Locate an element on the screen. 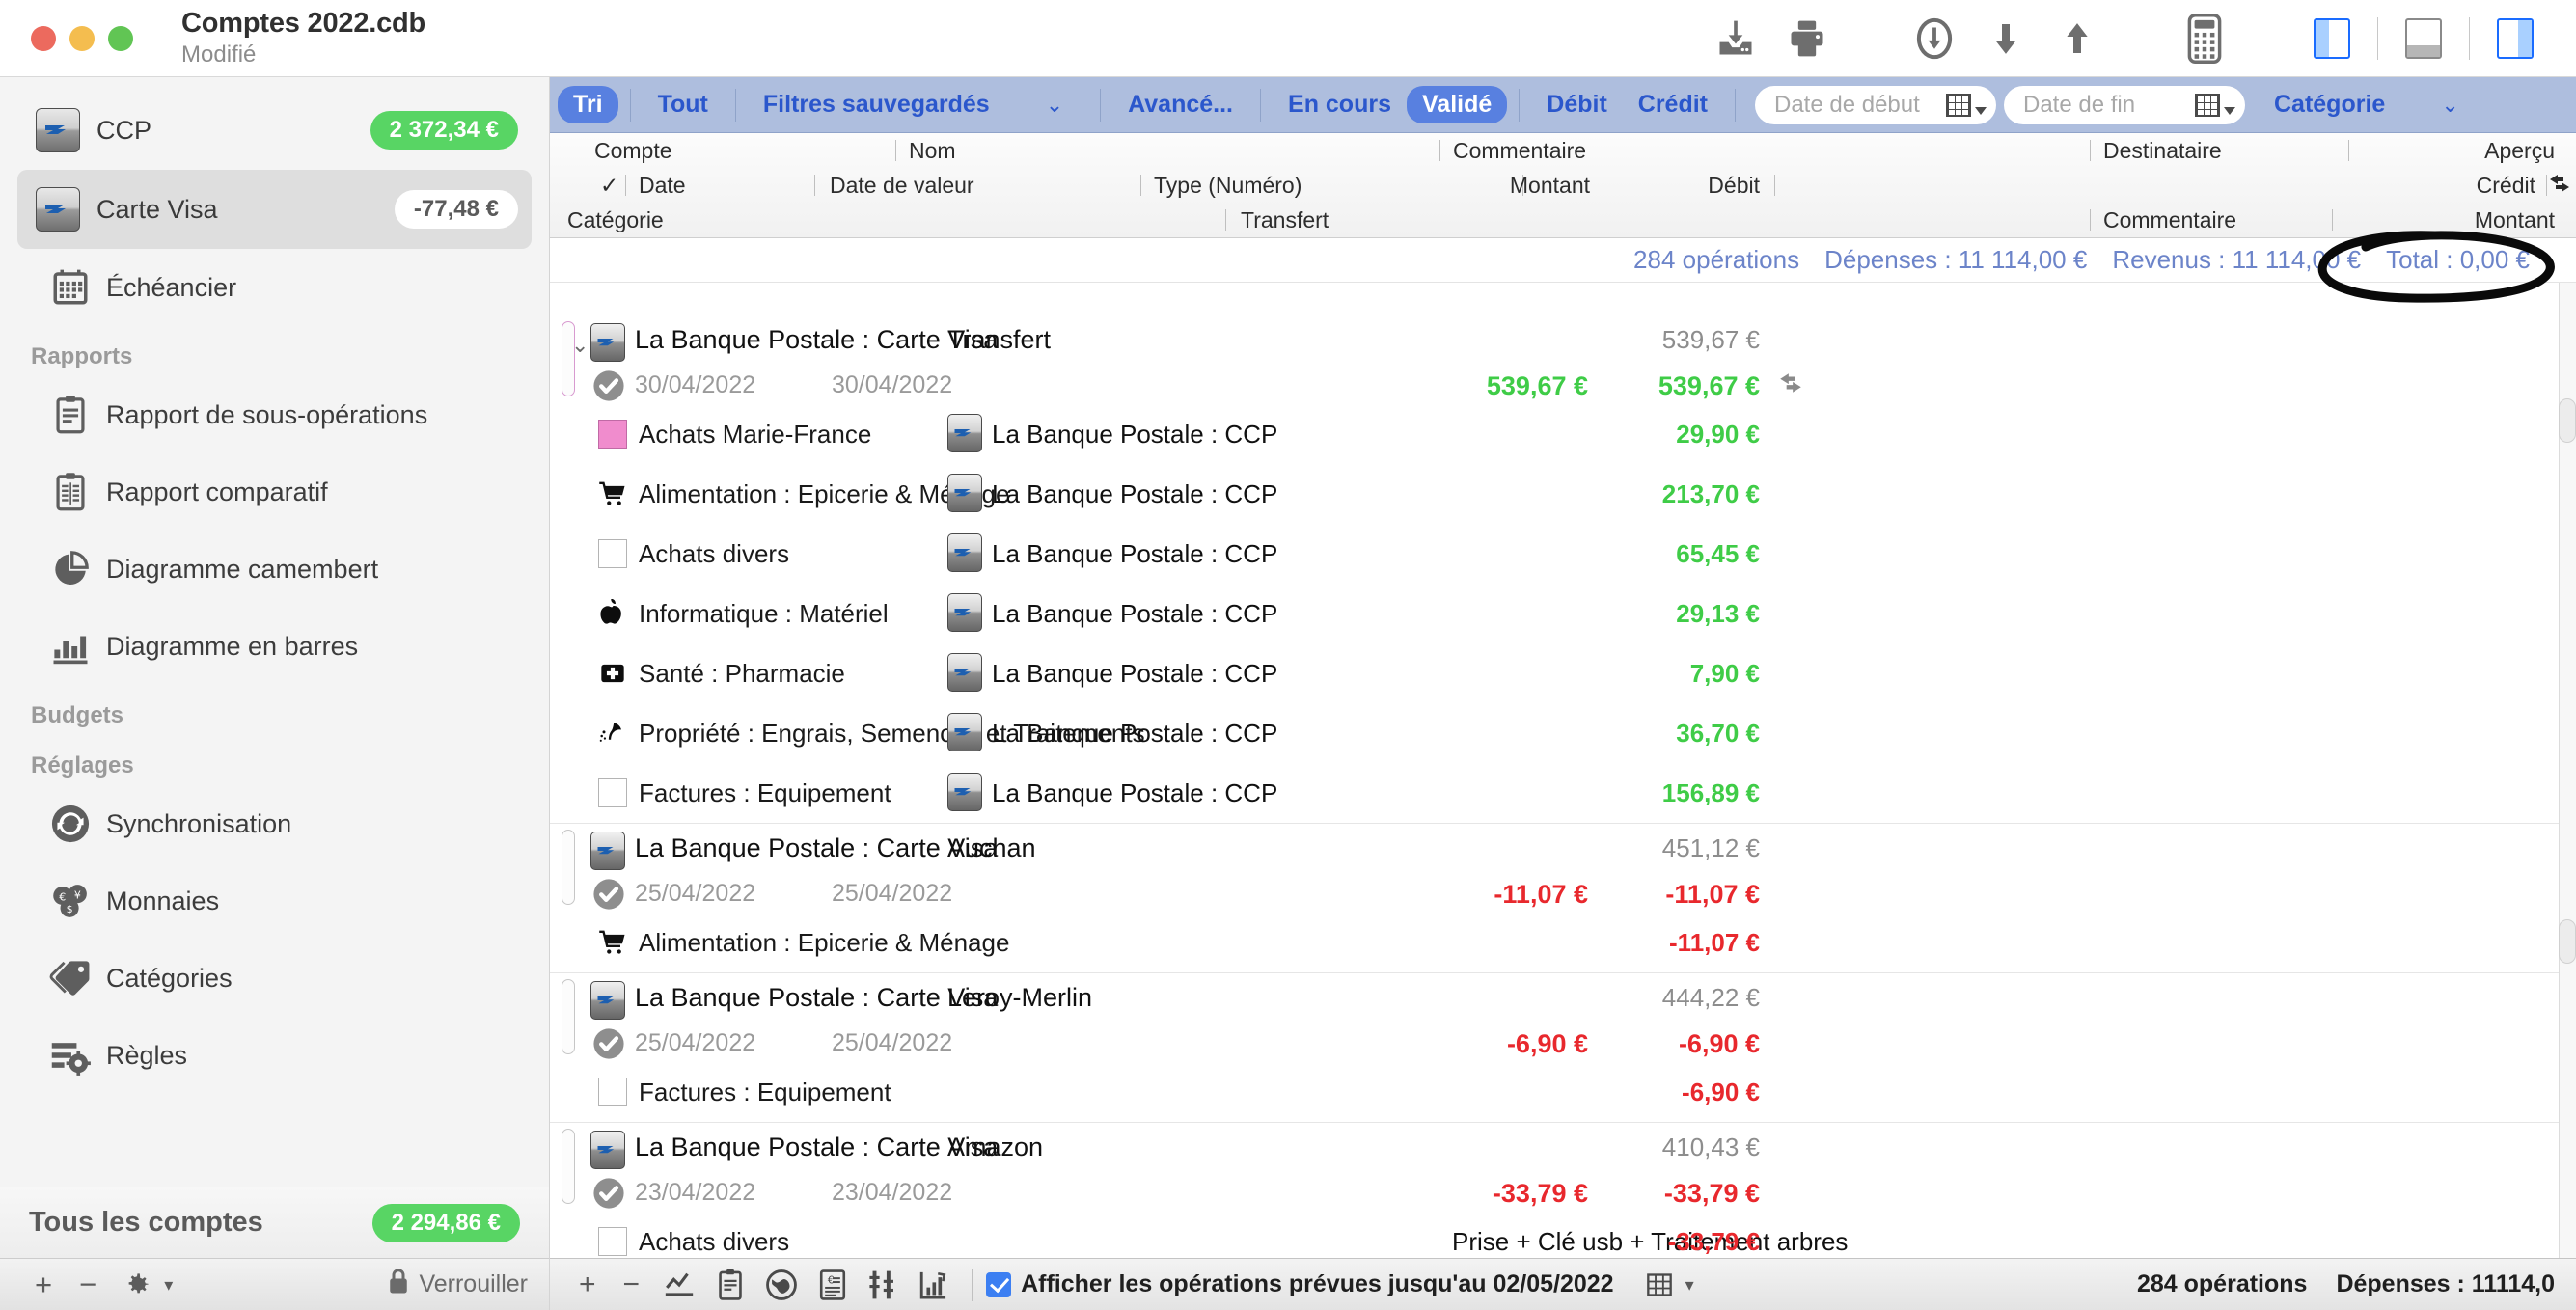 This screenshot has width=2576, height=1310. download-circle-icon is located at coordinates (1934, 39).